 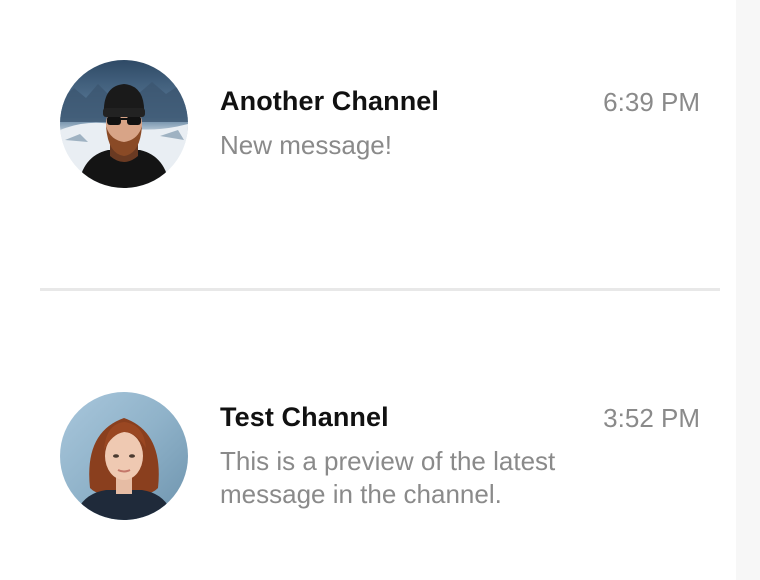 I want to click on message-preview: New message!, so click(x=306, y=145).